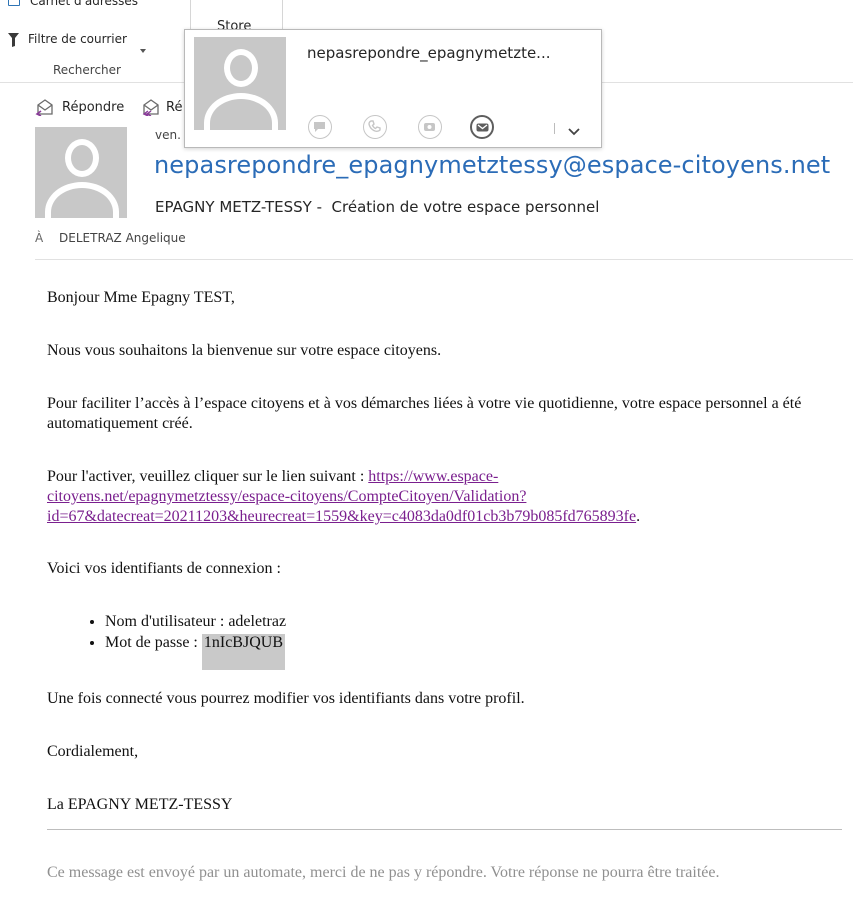 The height and width of the screenshot is (908, 853). I want to click on recipient-label: À, so click(39, 238).